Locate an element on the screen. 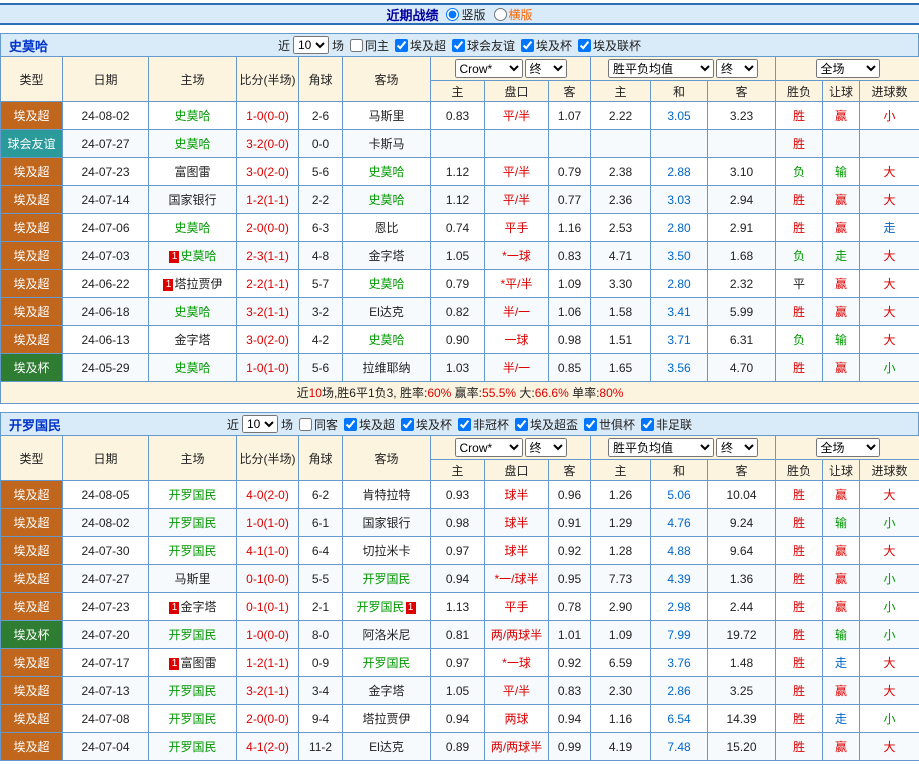  team-link: 恩比 is located at coordinates (386, 228).